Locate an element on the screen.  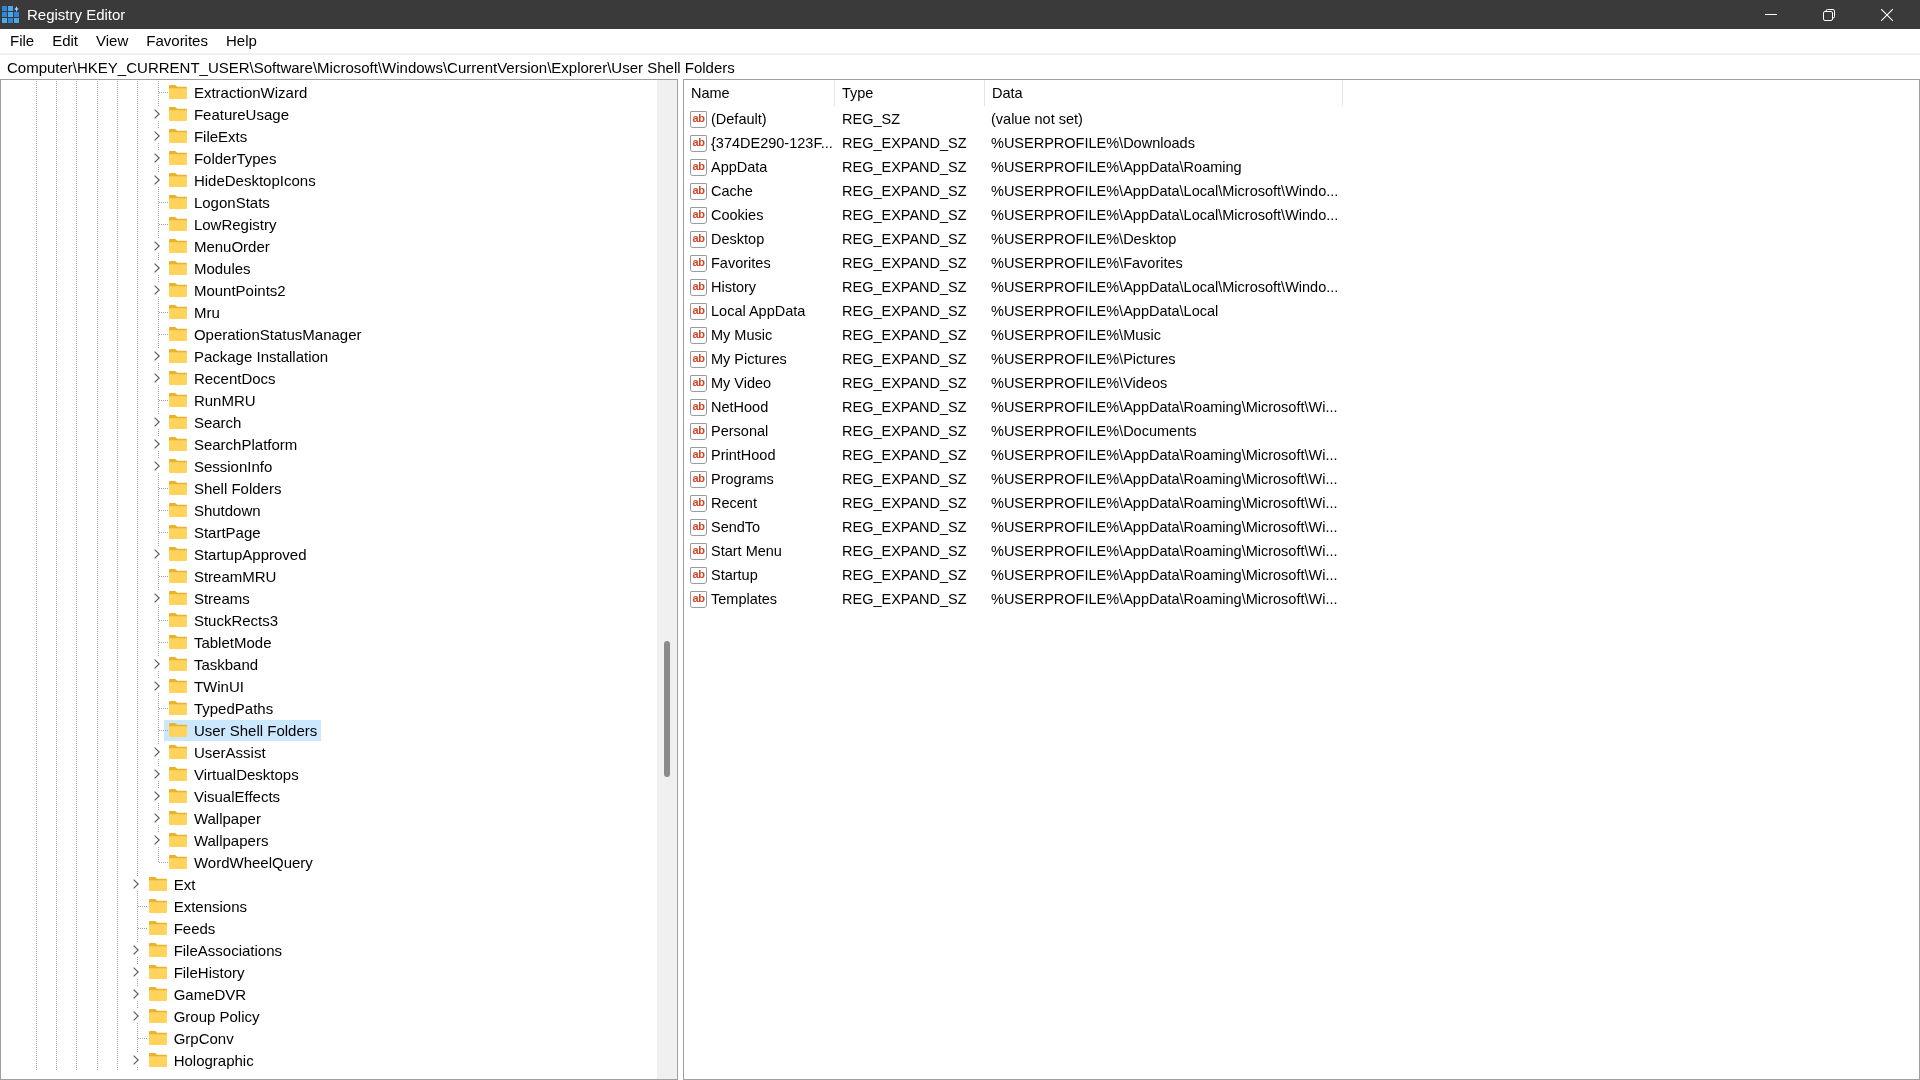
tree-item: WordWheelQuery is located at coordinates (240, 862).